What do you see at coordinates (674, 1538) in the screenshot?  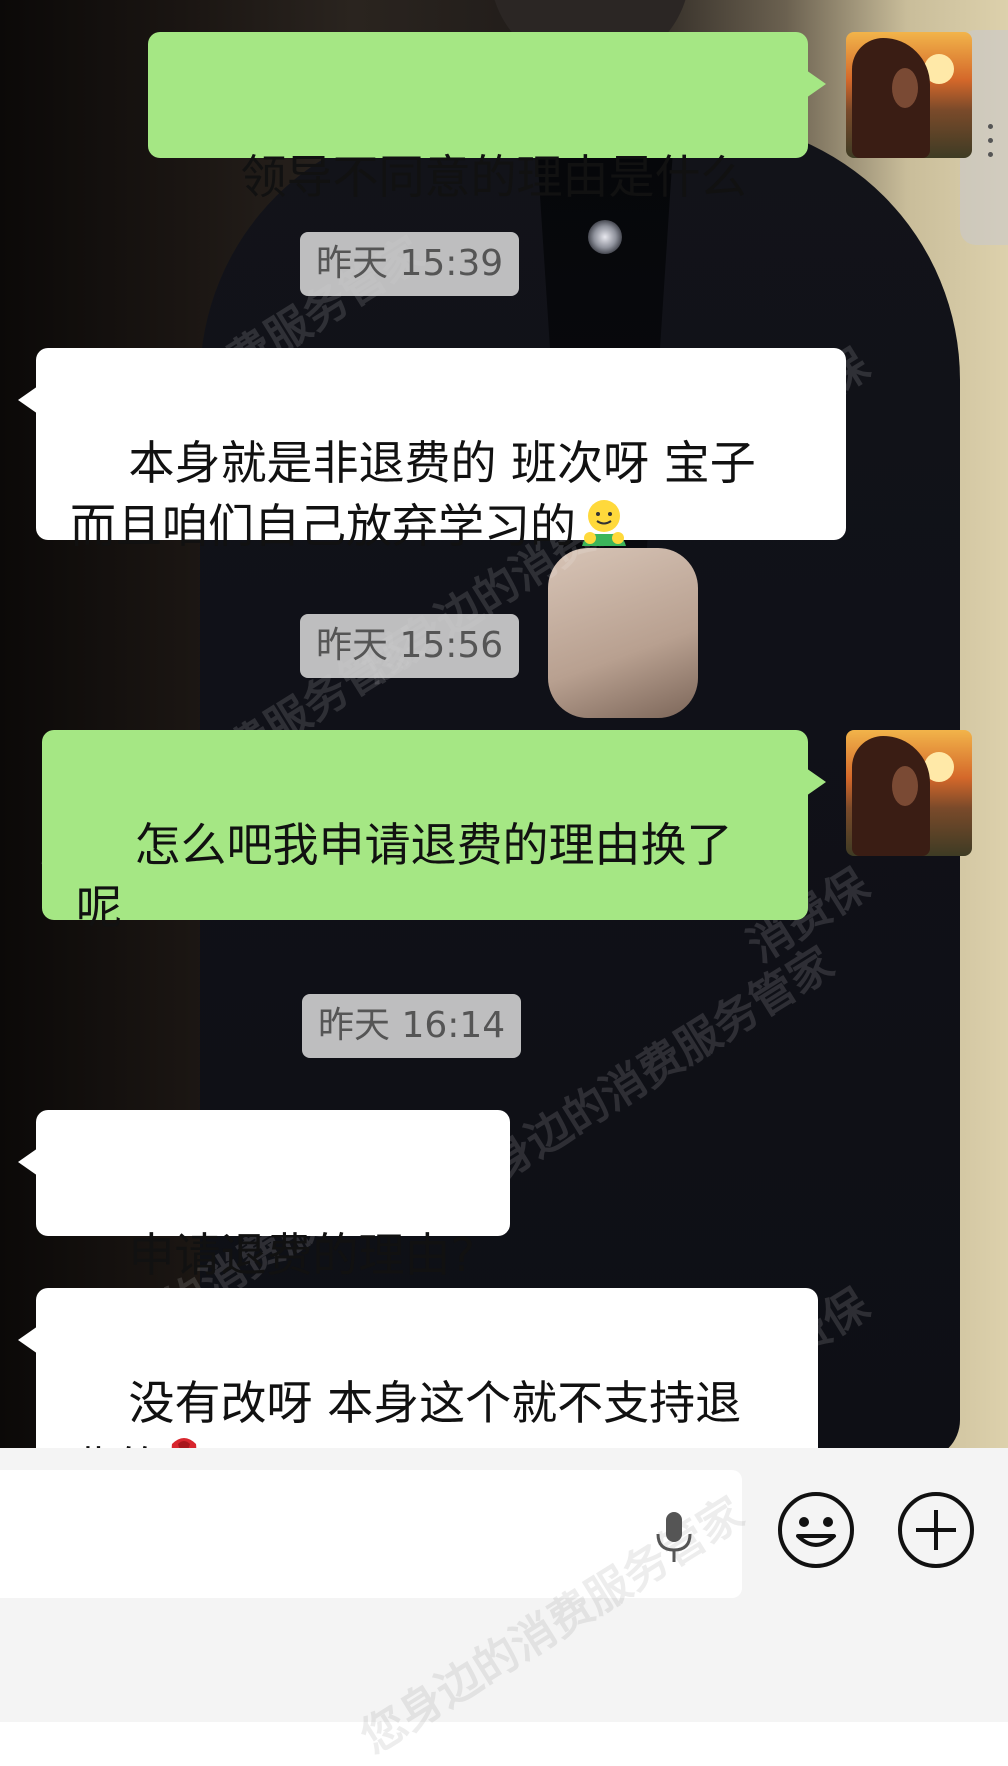 I see `microphone-icon` at bounding box center [674, 1538].